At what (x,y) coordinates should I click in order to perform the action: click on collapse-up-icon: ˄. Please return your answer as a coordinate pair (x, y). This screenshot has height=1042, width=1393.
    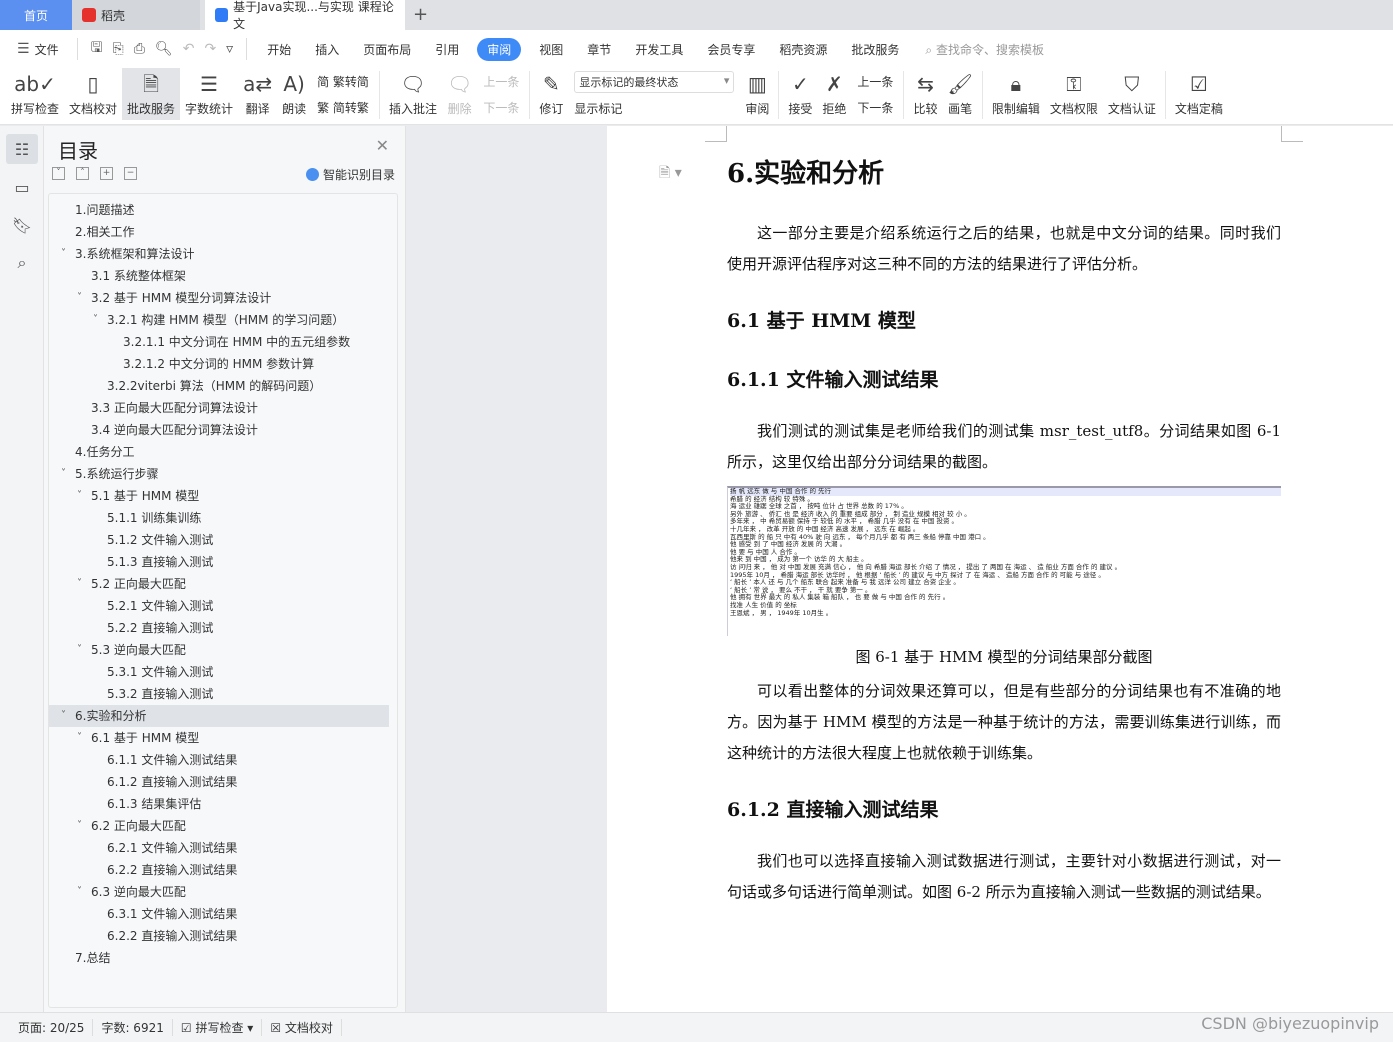
    Looking at the image, I should click on (82, 173).